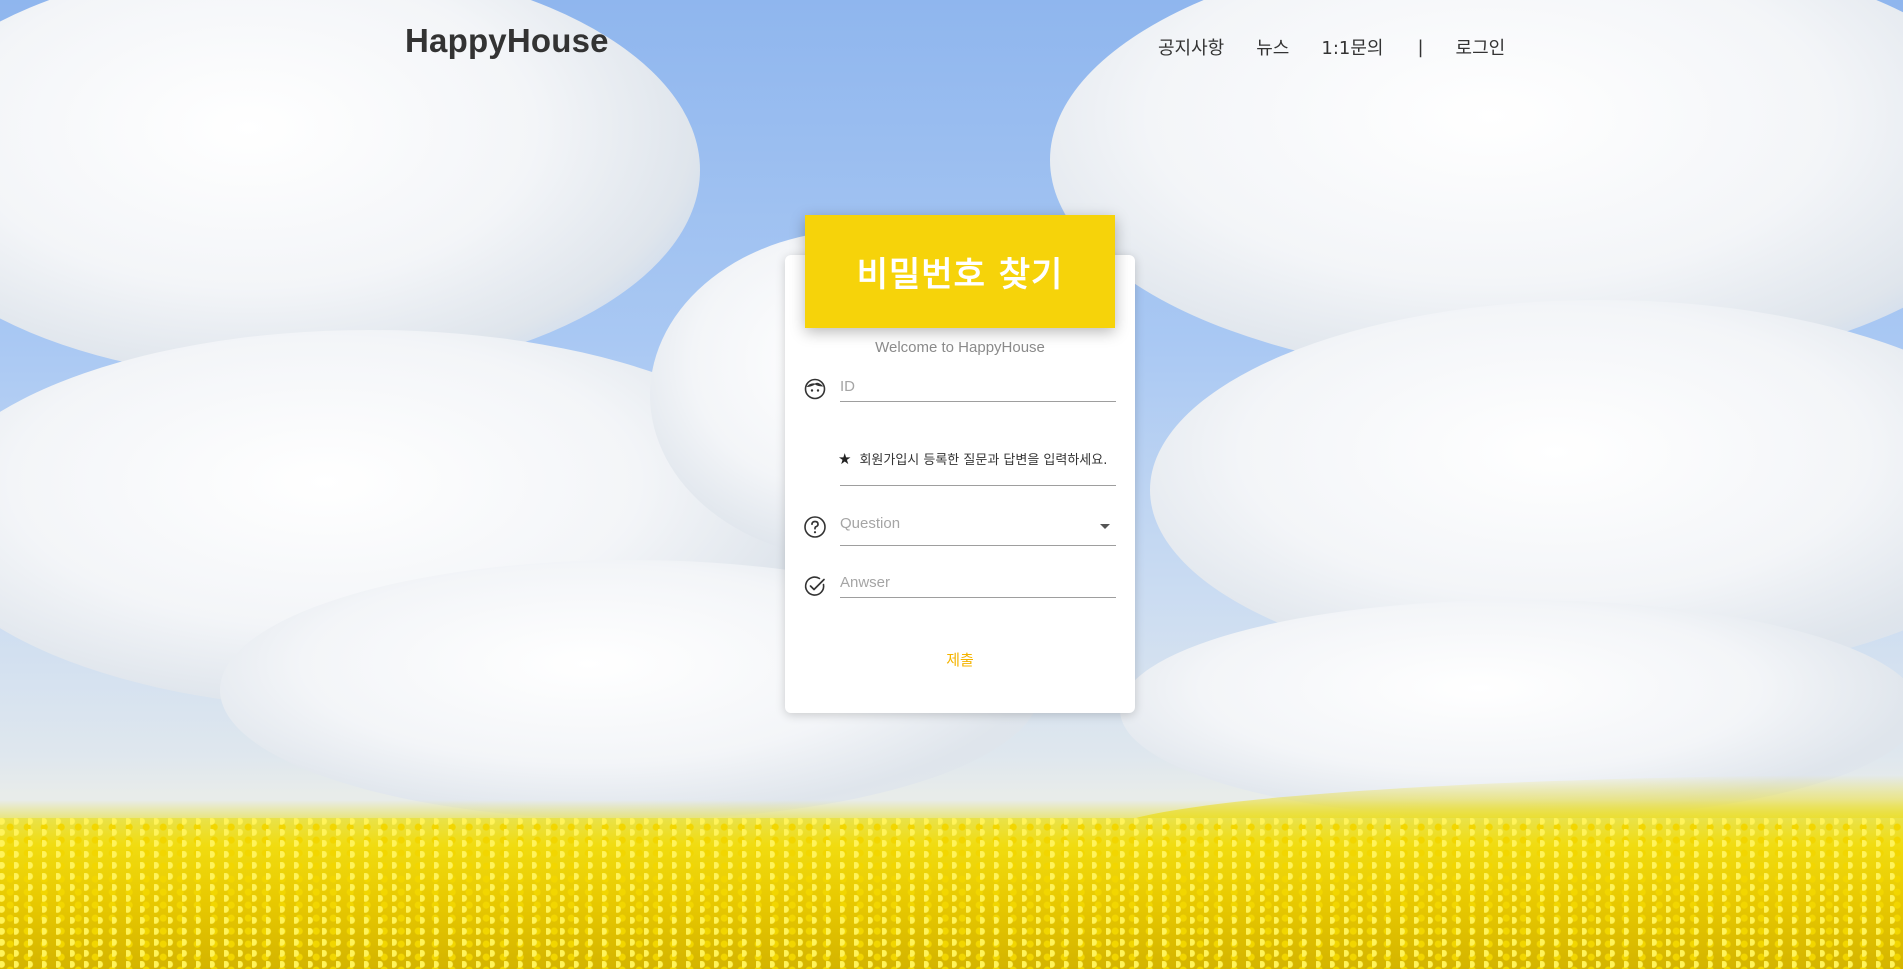 The width and height of the screenshot is (1903, 969). Describe the element at coordinates (1272, 47) in the screenshot. I see `nav-news: 뉴스` at that location.